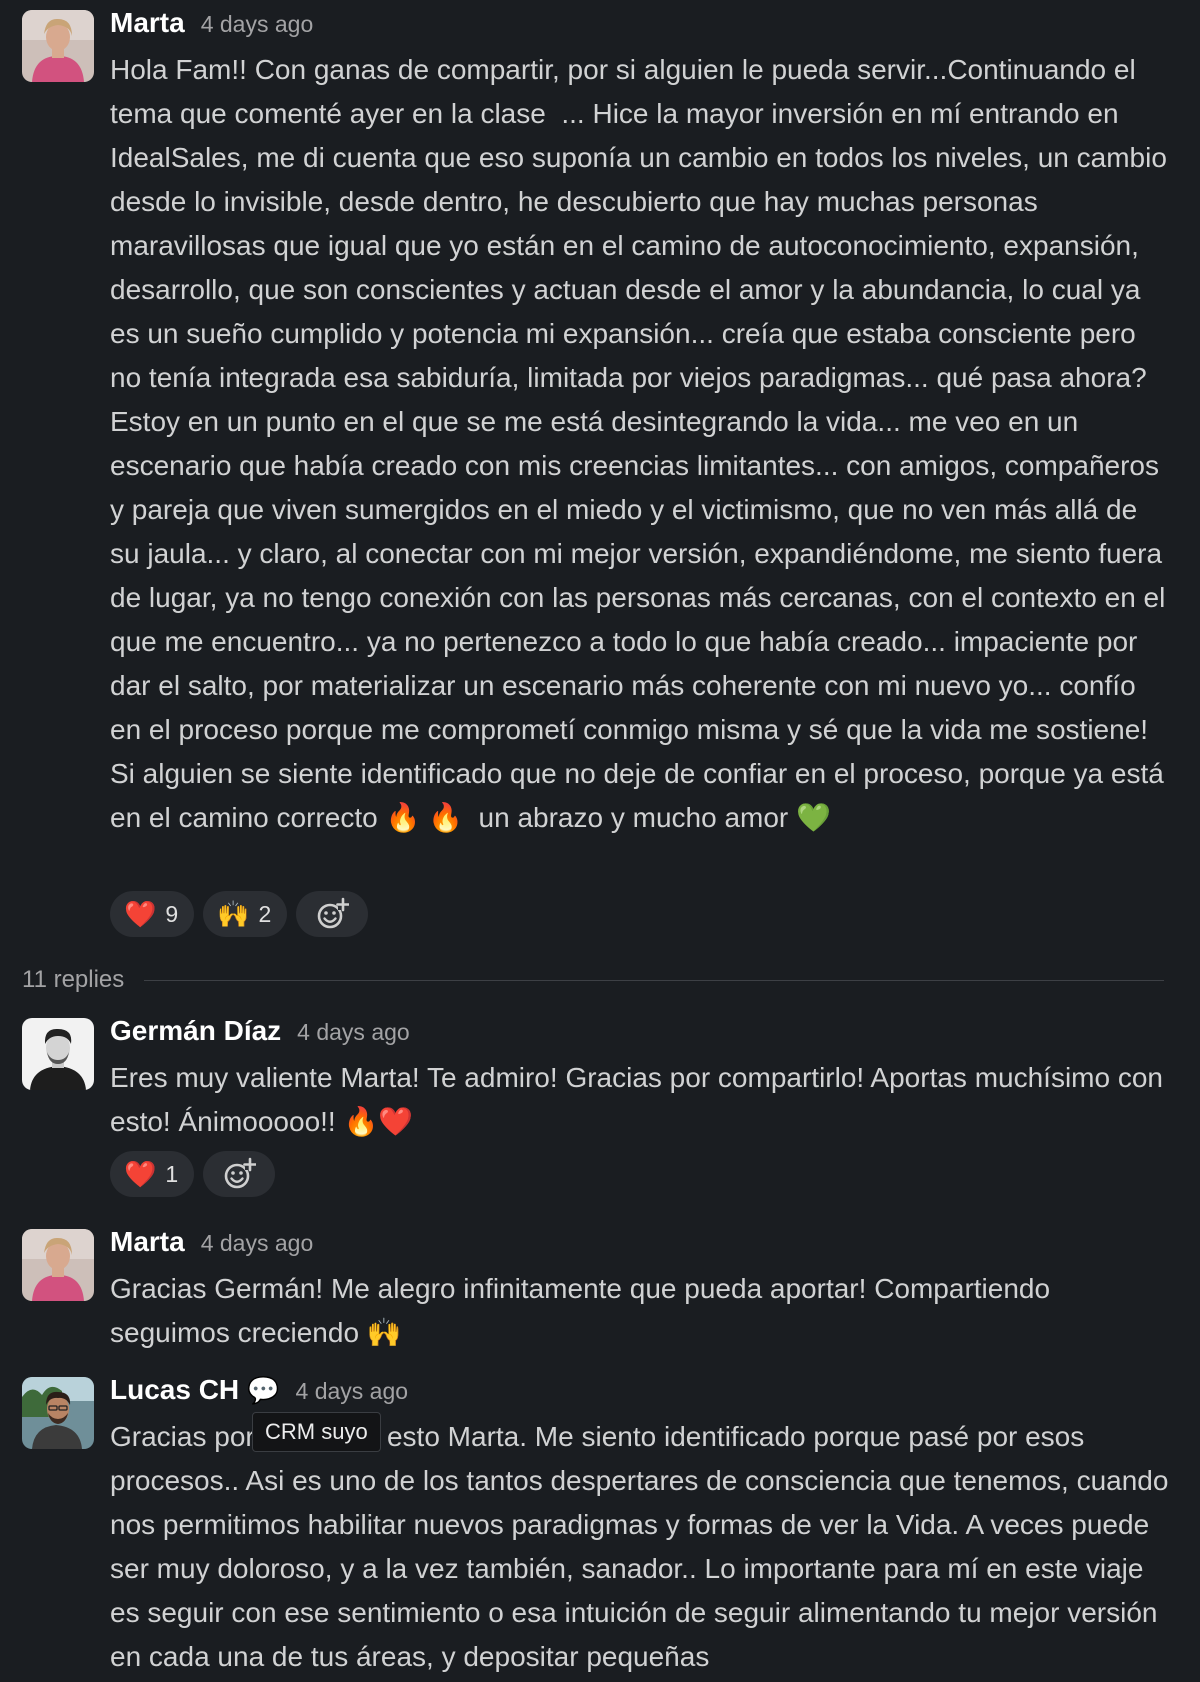  Describe the element at coordinates (265, 913) in the screenshot. I see `reaction-count: 2` at that location.